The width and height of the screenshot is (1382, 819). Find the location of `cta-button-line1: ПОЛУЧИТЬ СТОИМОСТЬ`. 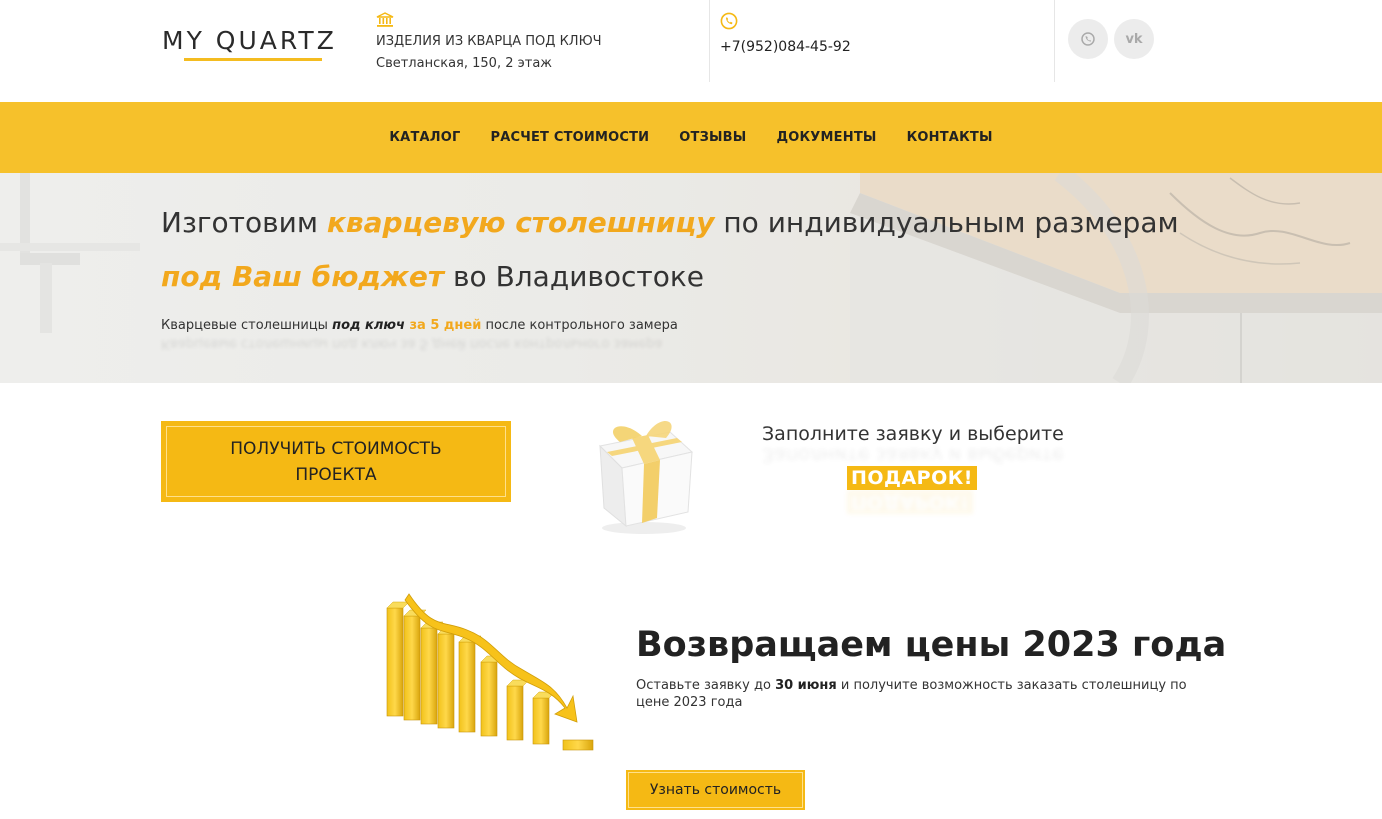

cta-button-line1: ПОЛУЧИТЬ СТОИМОСТЬ is located at coordinates (336, 448).